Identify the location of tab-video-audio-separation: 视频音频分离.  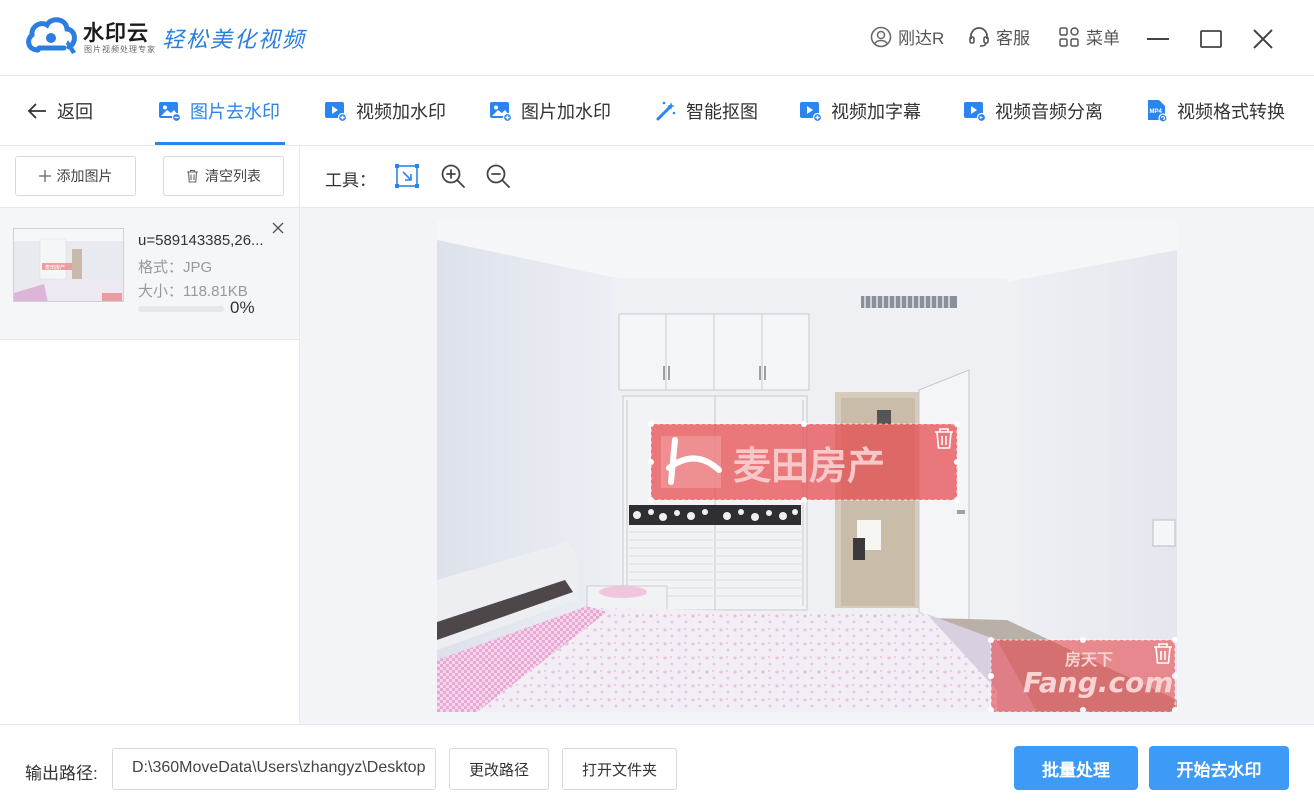
(1033, 111).